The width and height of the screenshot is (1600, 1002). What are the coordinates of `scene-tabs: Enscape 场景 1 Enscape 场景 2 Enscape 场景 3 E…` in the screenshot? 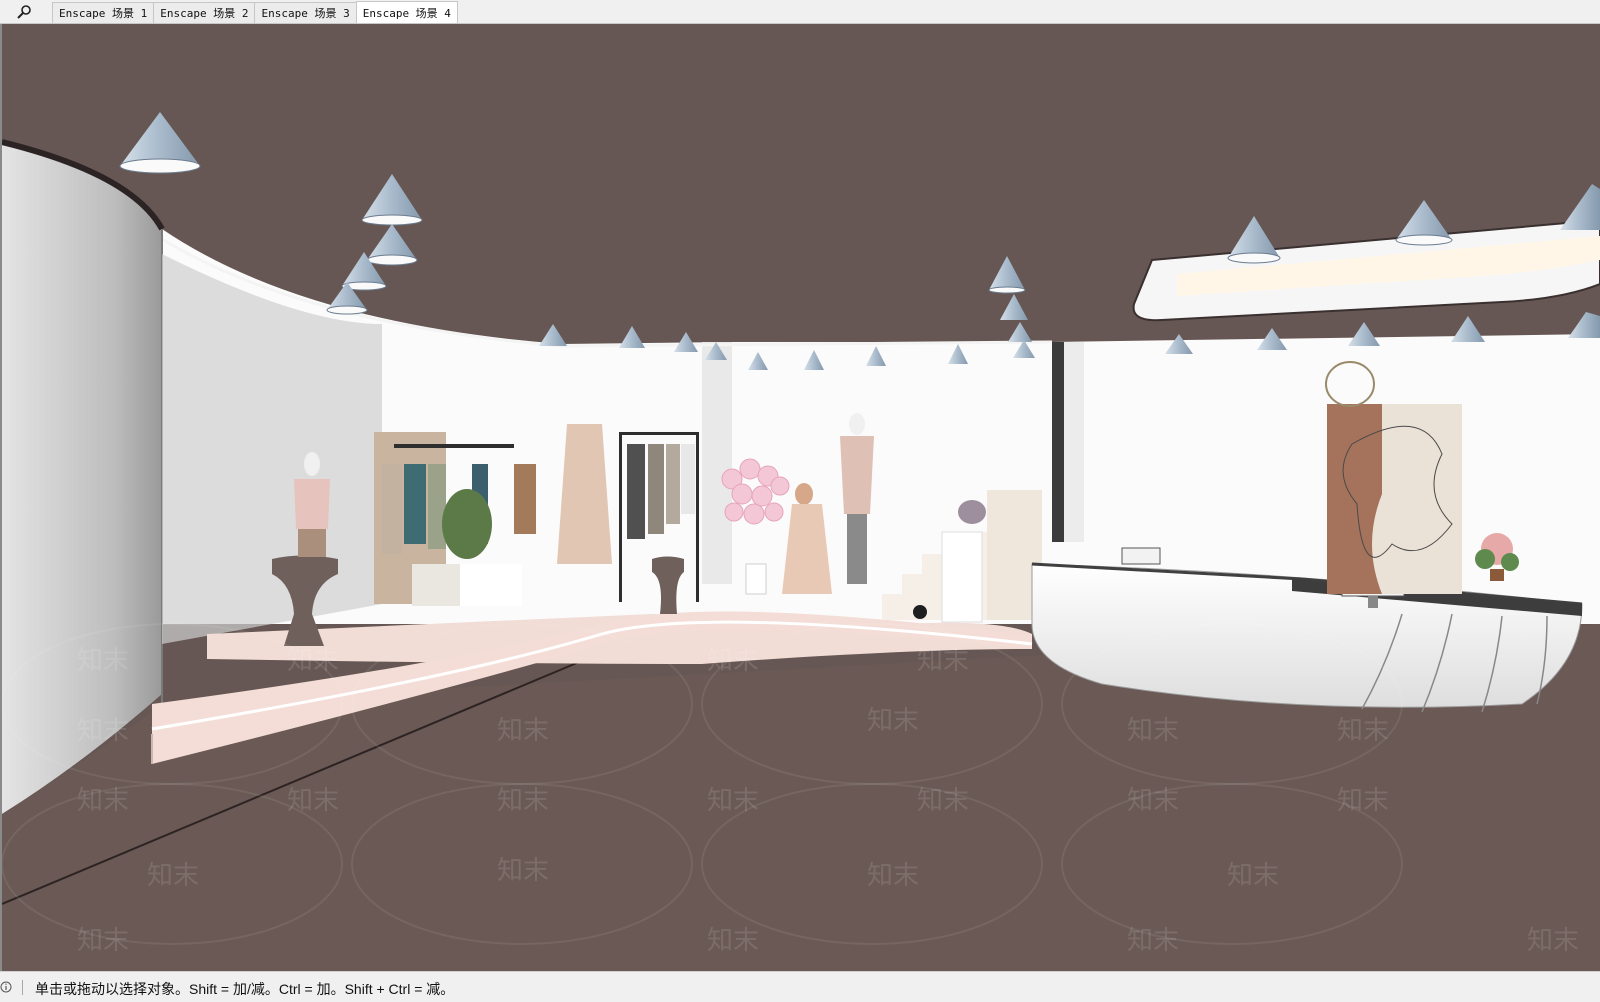 It's located at (255, 12).